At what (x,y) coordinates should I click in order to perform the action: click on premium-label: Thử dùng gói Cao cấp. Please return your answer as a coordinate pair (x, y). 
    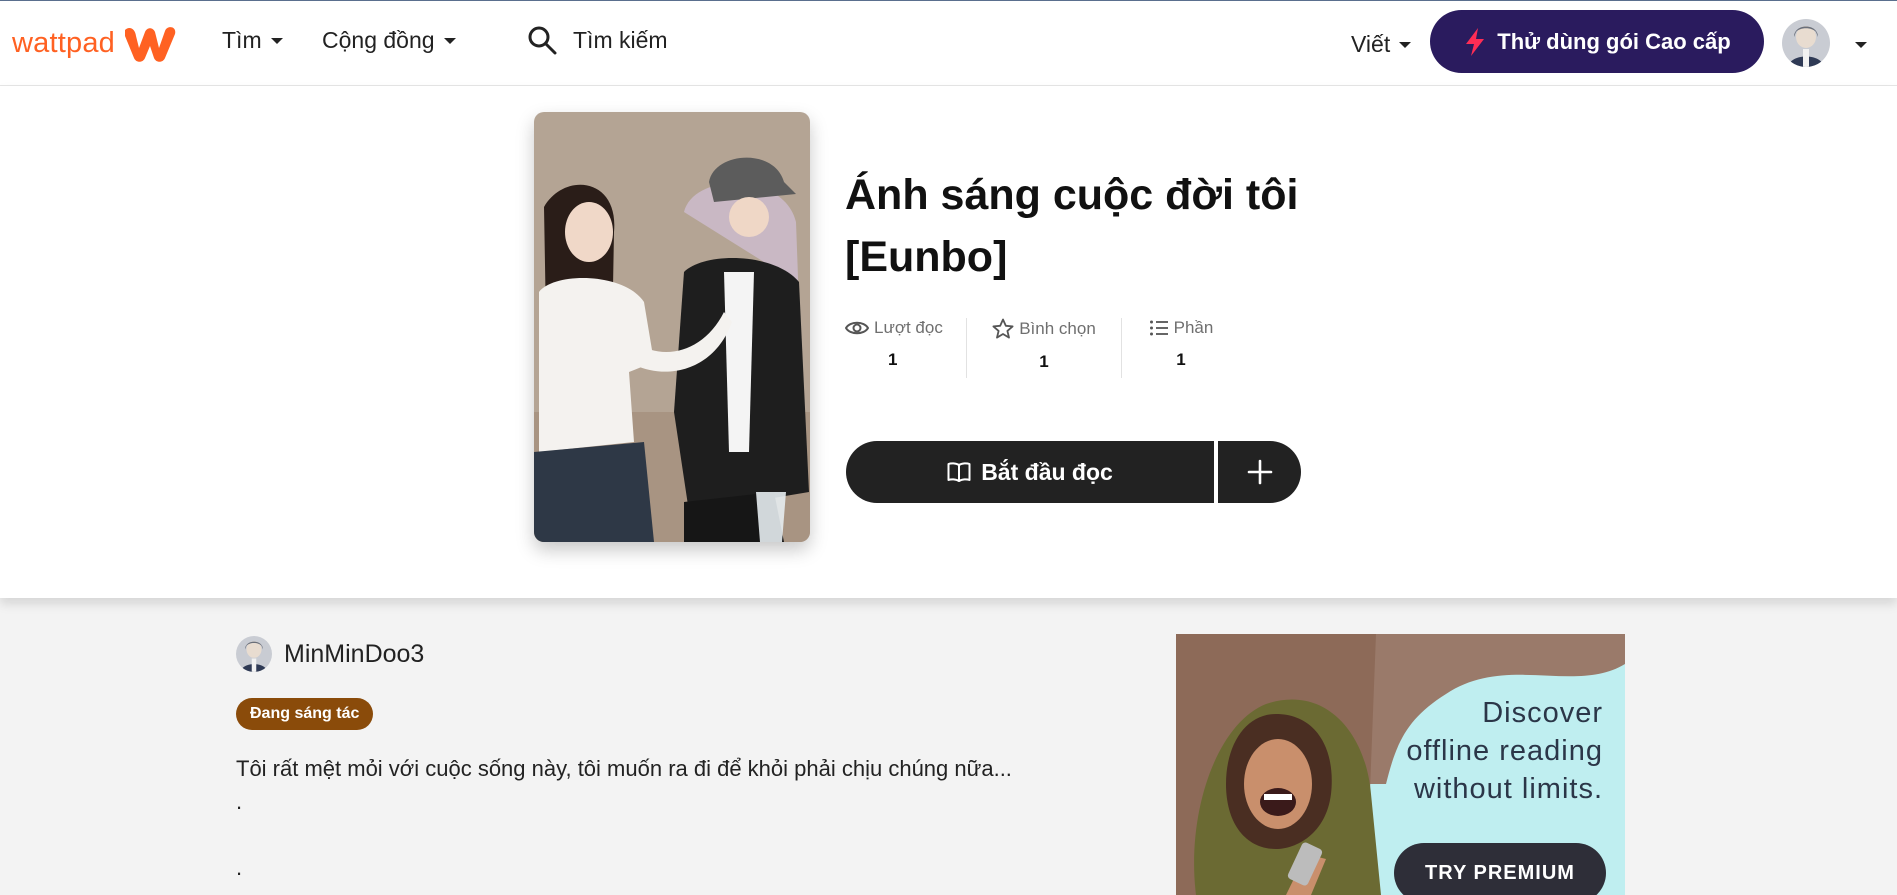
    Looking at the image, I should click on (1614, 41).